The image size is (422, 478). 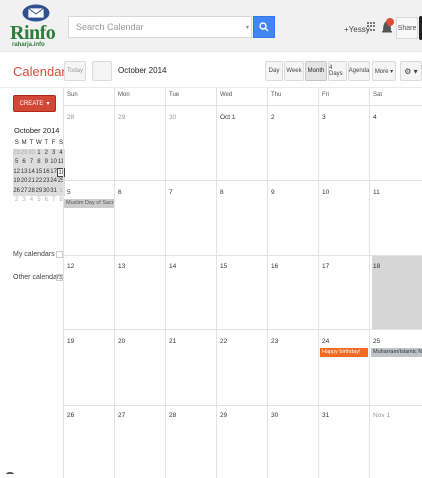 I want to click on day-number: Nov 1, so click(x=381, y=415).